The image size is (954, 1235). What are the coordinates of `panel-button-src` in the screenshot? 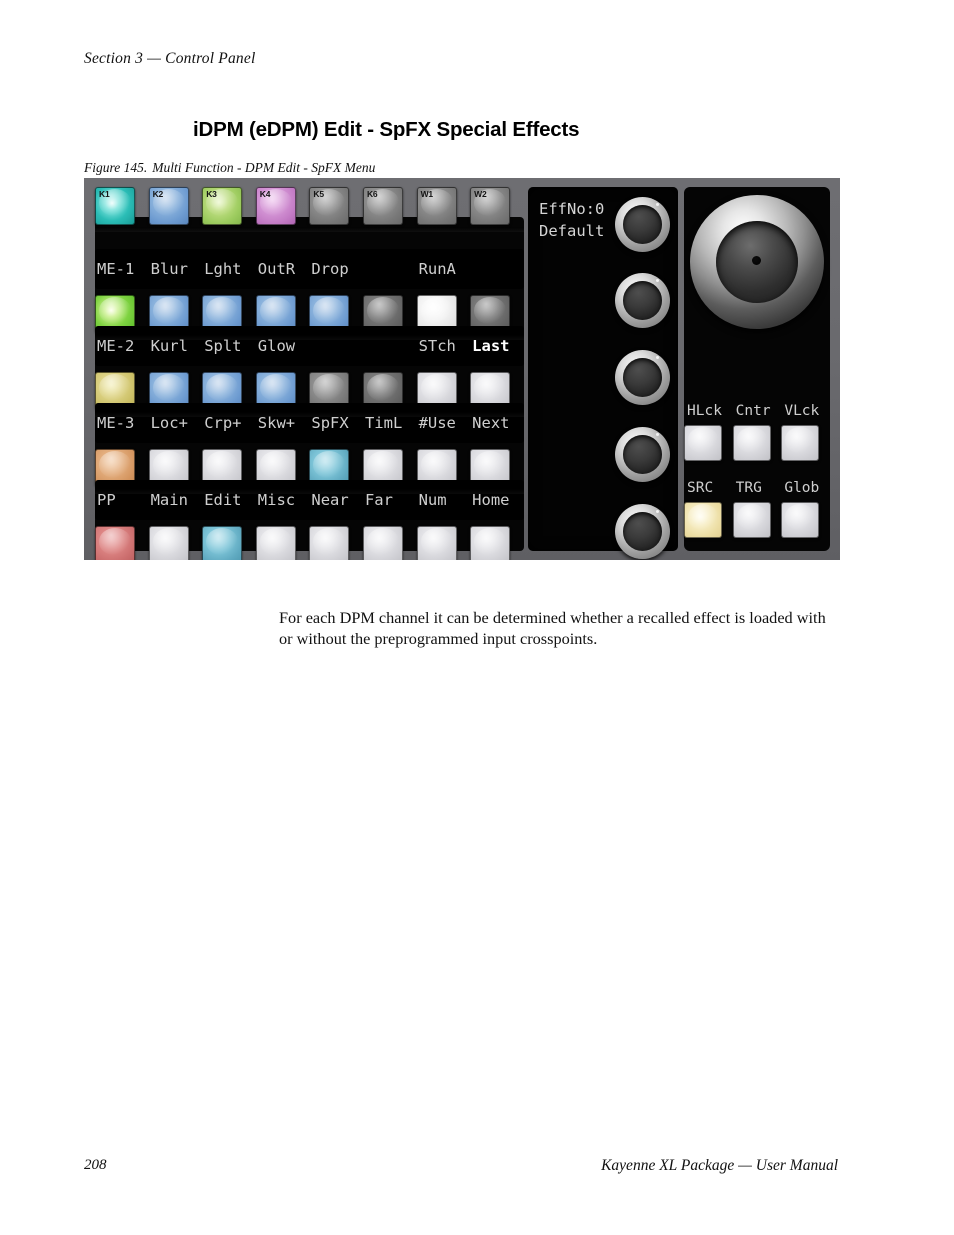 It's located at (703, 520).